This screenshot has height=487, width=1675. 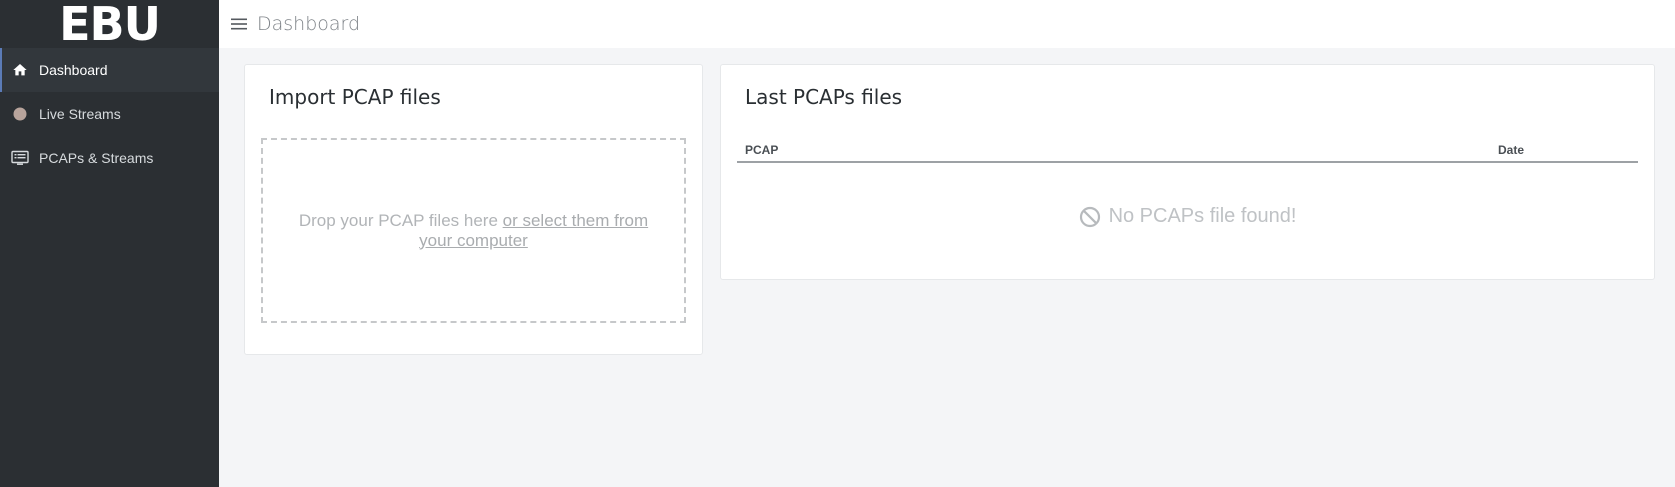 I want to click on ban-icon, so click(x=1090, y=217).